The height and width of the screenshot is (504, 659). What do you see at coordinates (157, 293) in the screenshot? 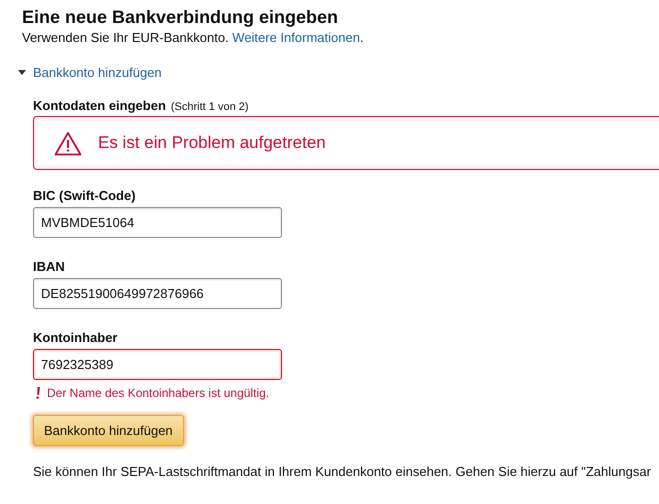
I see `input-field: DE82551900649972876966` at bounding box center [157, 293].